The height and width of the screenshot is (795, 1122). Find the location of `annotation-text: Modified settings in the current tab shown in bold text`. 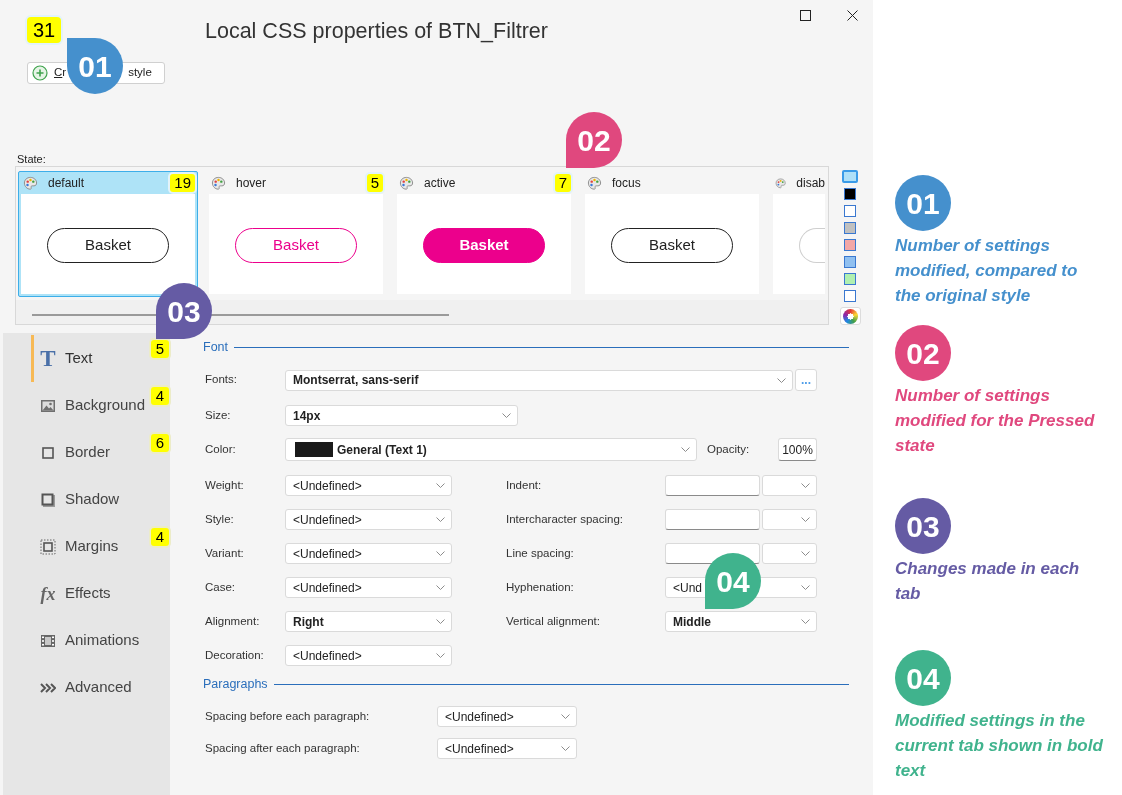

annotation-text: Modified settings in the current tab shown in bold text is located at coordinates (999, 746).